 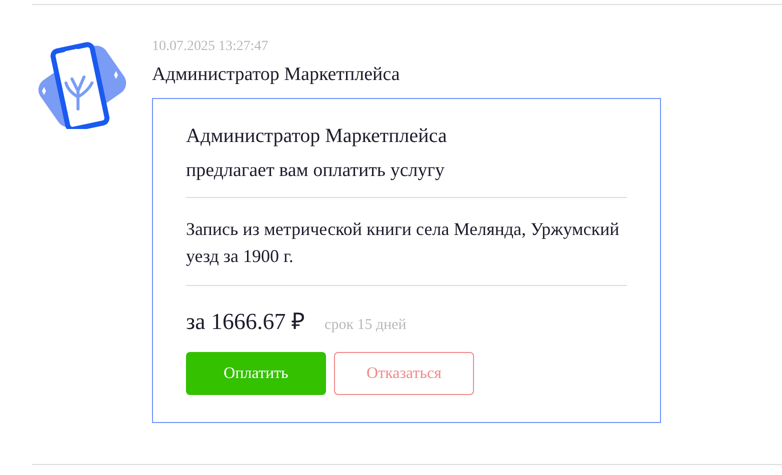 What do you see at coordinates (403, 243) in the screenshot?
I see `service-description: Запись из метрической книги села Мелянда, Уржумский уезд за 1900 г.` at bounding box center [403, 243].